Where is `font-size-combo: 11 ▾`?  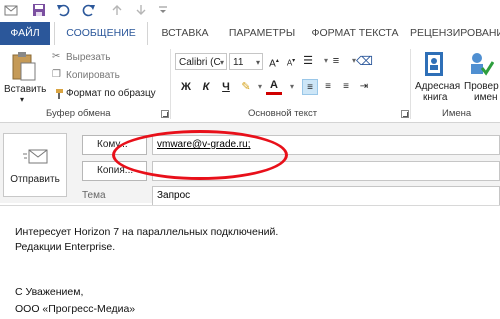
font-size-combo: 11 ▾ is located at coordinates (246, 61).